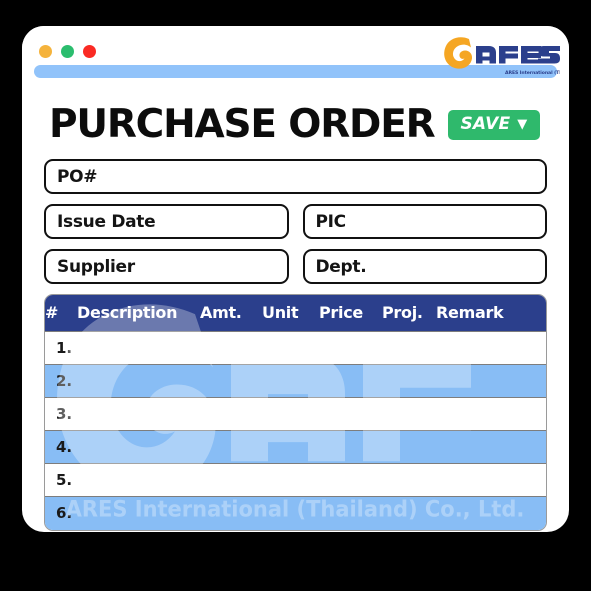 The image size is (591, 591). Describe the element at coordinates (61, 480) in the screenshot. I see `row-number: 5.` at that location.